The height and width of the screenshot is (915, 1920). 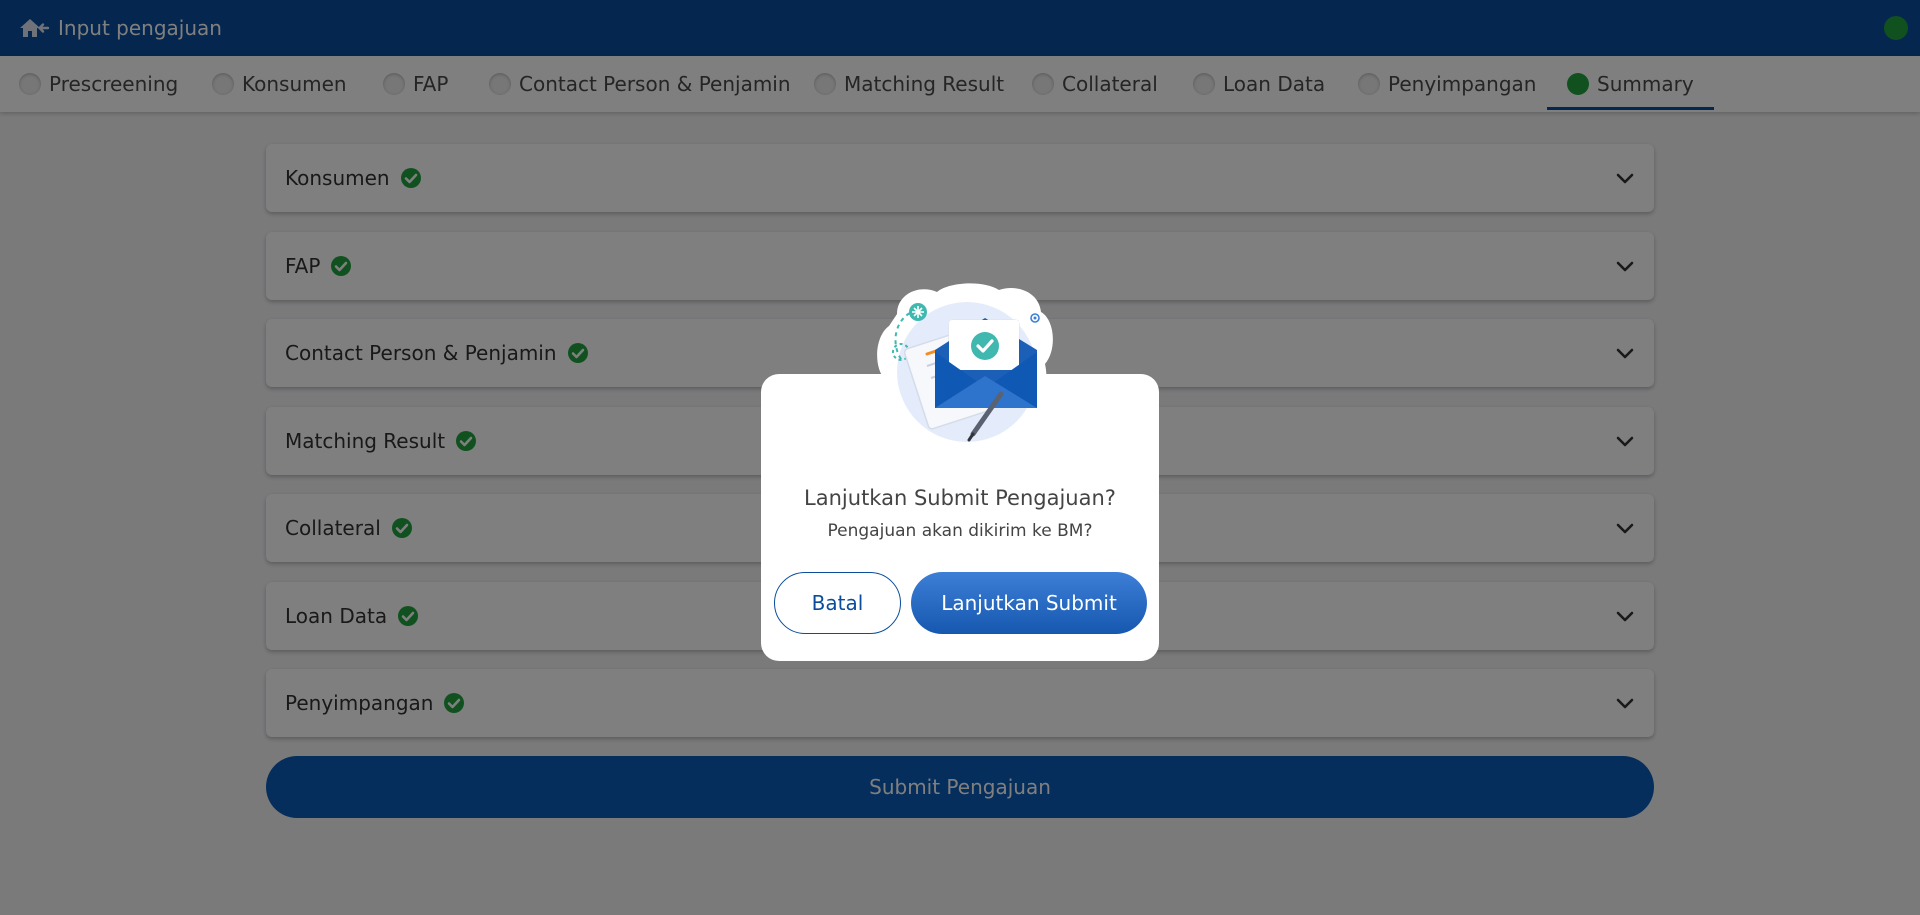 What do you see at coordinates (965, 365) in the screenshot?
I see `mail-envelope-check-illustration` at bounding box center [965, 365].